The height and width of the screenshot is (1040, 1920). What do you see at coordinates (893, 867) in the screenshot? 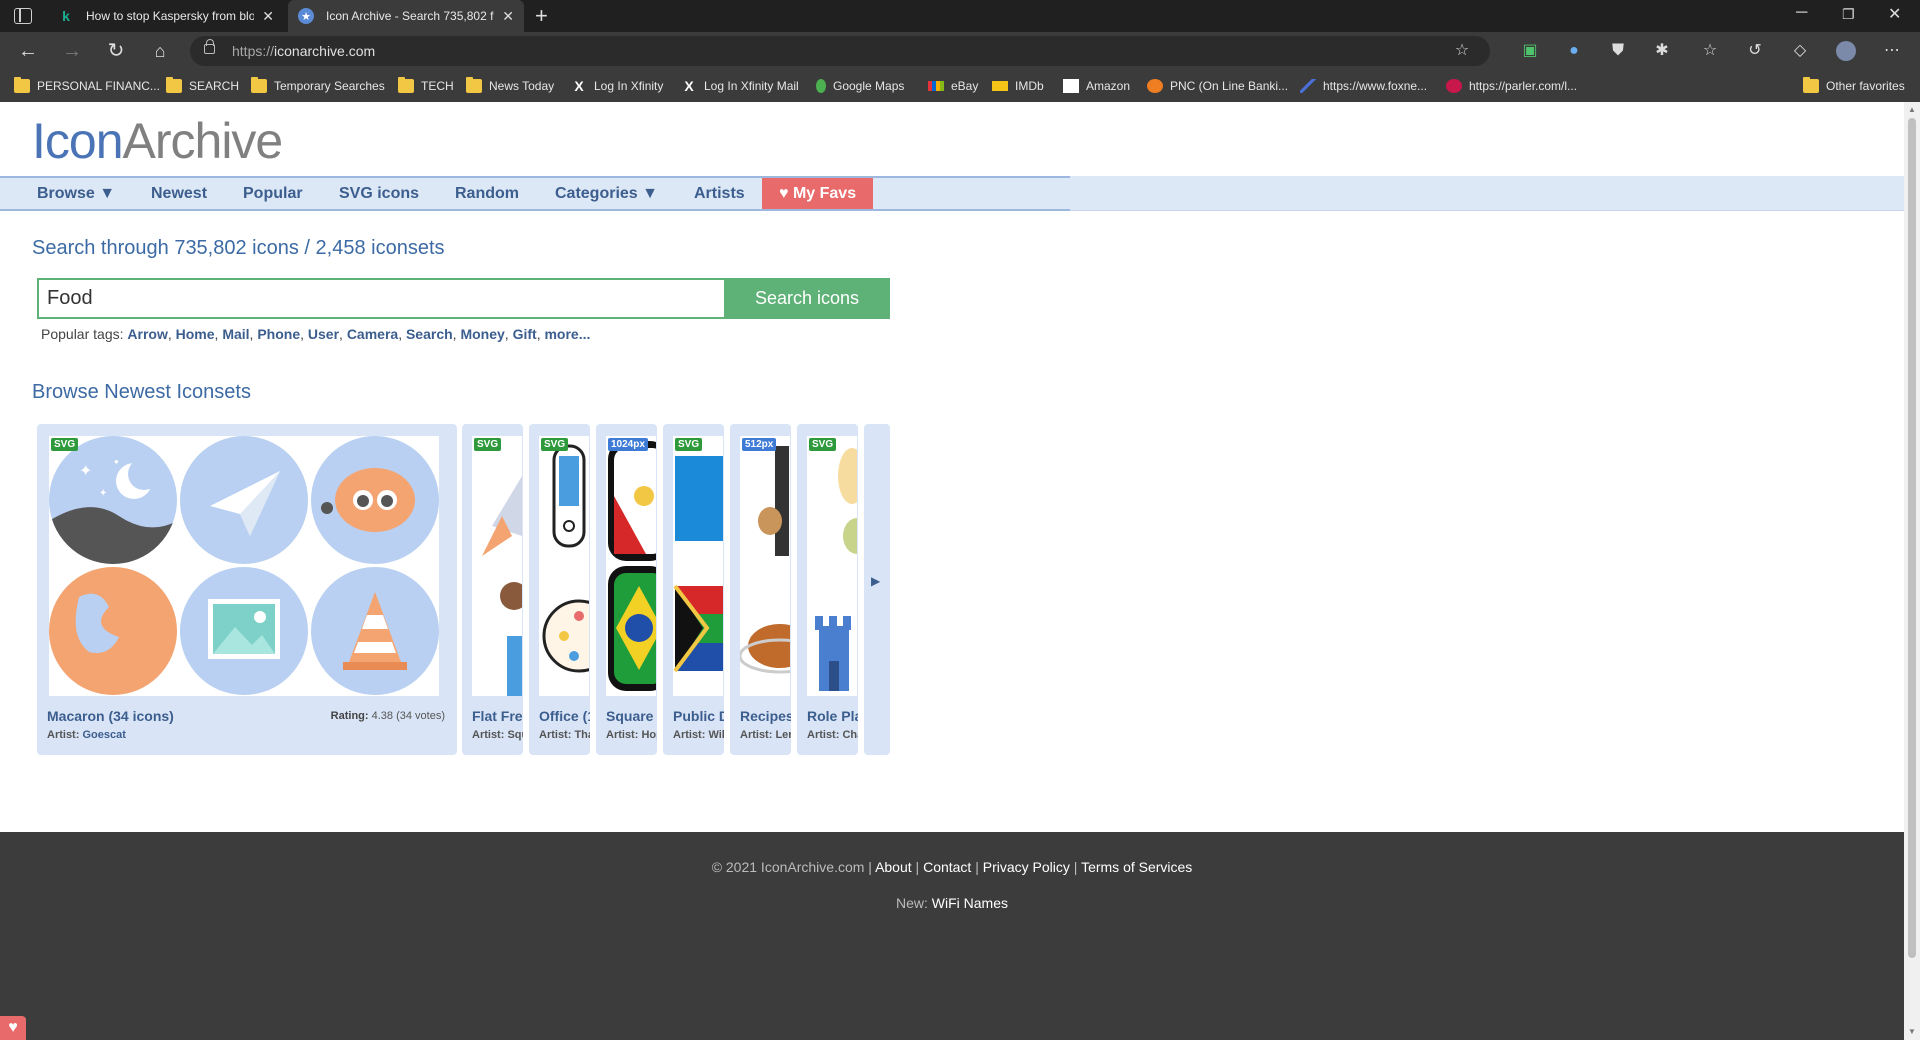
I see `footer-about-link: About` at bounding box center [893, 867].